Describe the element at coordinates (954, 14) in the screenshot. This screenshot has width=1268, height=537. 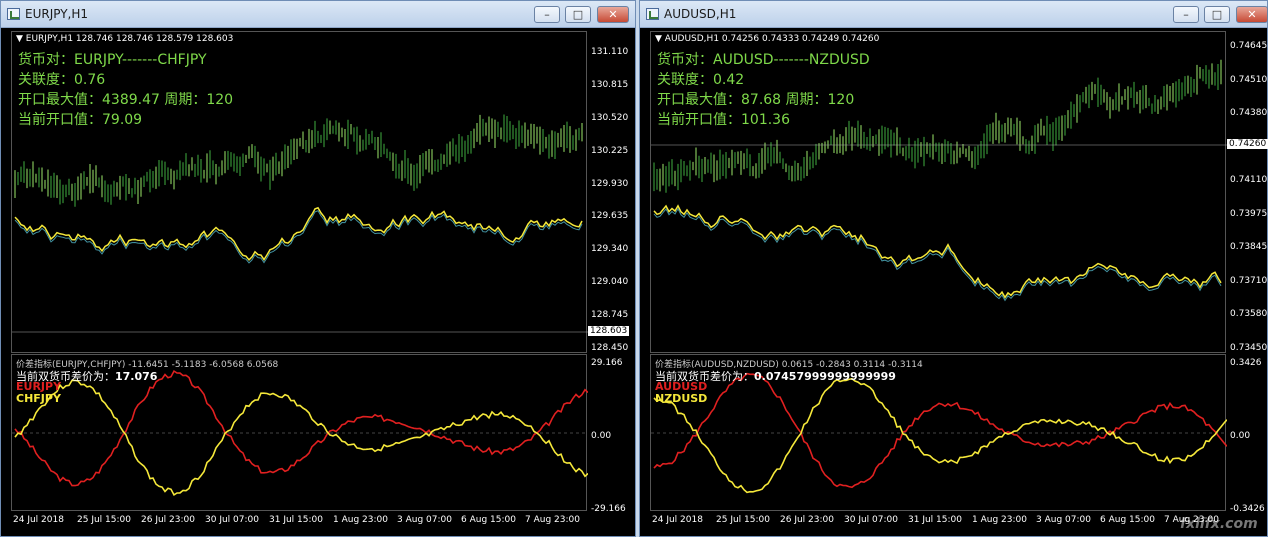
I see `window-titlebar: AUDUSD,H1 – □ ✕` at that location.